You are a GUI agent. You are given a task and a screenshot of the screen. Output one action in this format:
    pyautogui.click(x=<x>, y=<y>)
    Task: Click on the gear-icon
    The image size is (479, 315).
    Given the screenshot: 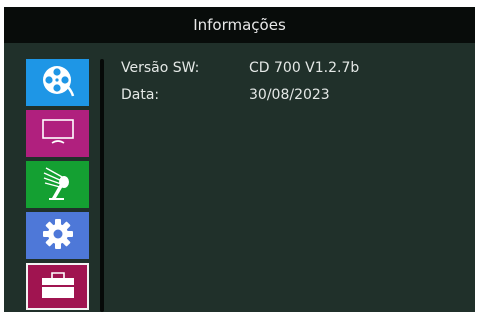 What is the action you would take?
    pyautogui.click(x=58, y=236)
    